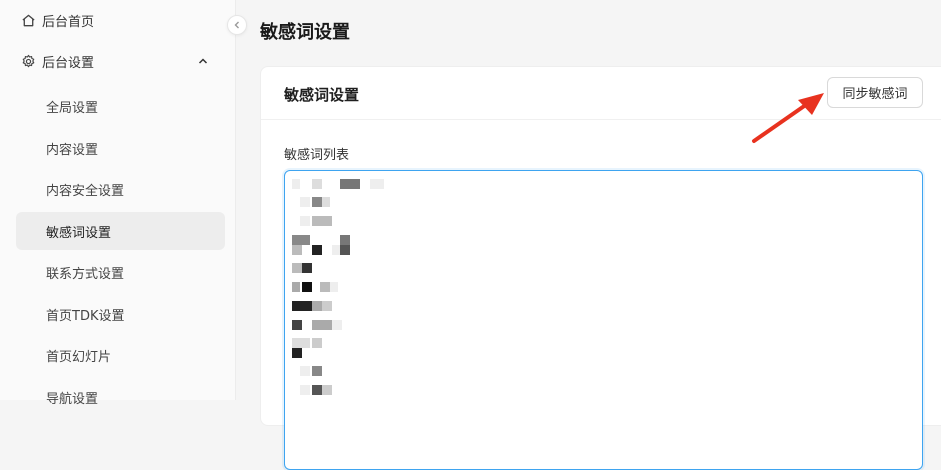 The image size is (941, 470). Describe the element at coordinates (28, 20) in the screenshot. I see `home-icon` at that location.